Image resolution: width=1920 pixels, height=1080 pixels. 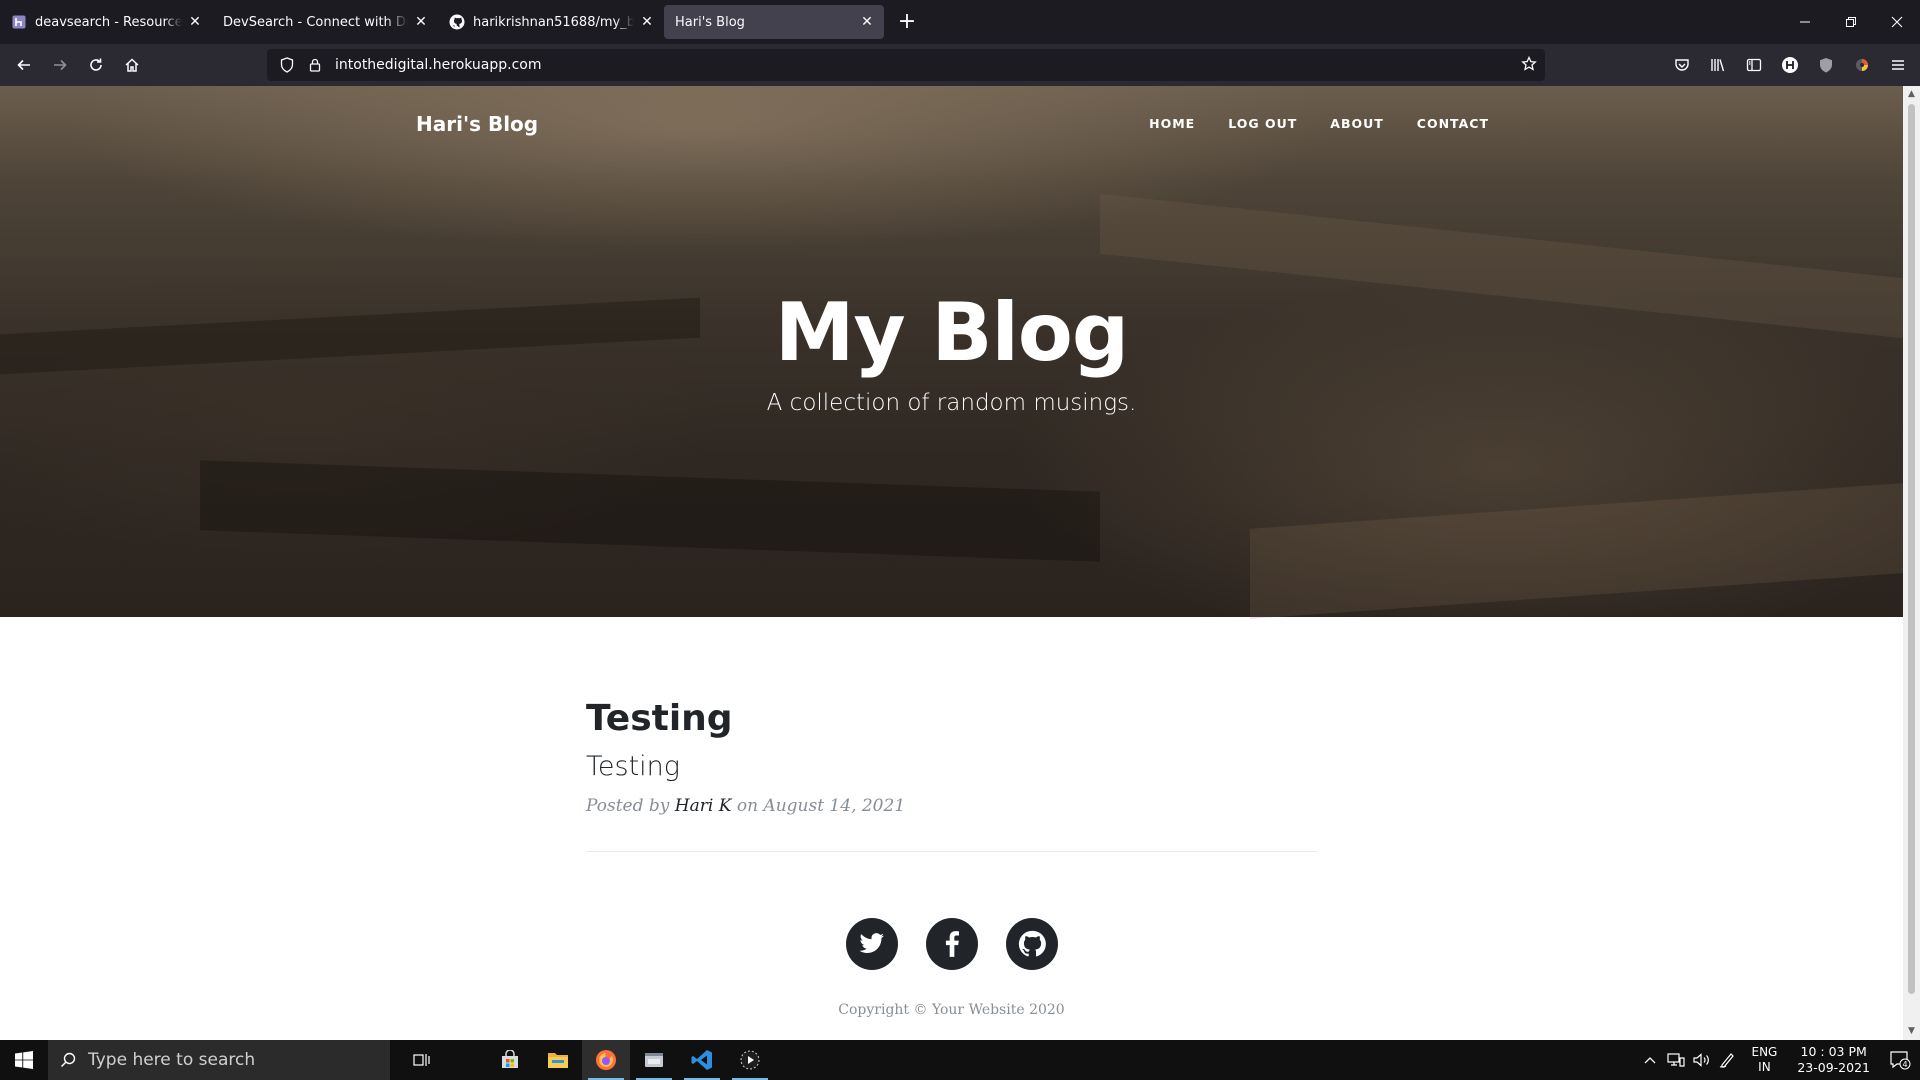 What do you see at coordinates (703, 806) in the screenshot?
I see `post-author-link: Hari K` at bounding box center [703, 806].